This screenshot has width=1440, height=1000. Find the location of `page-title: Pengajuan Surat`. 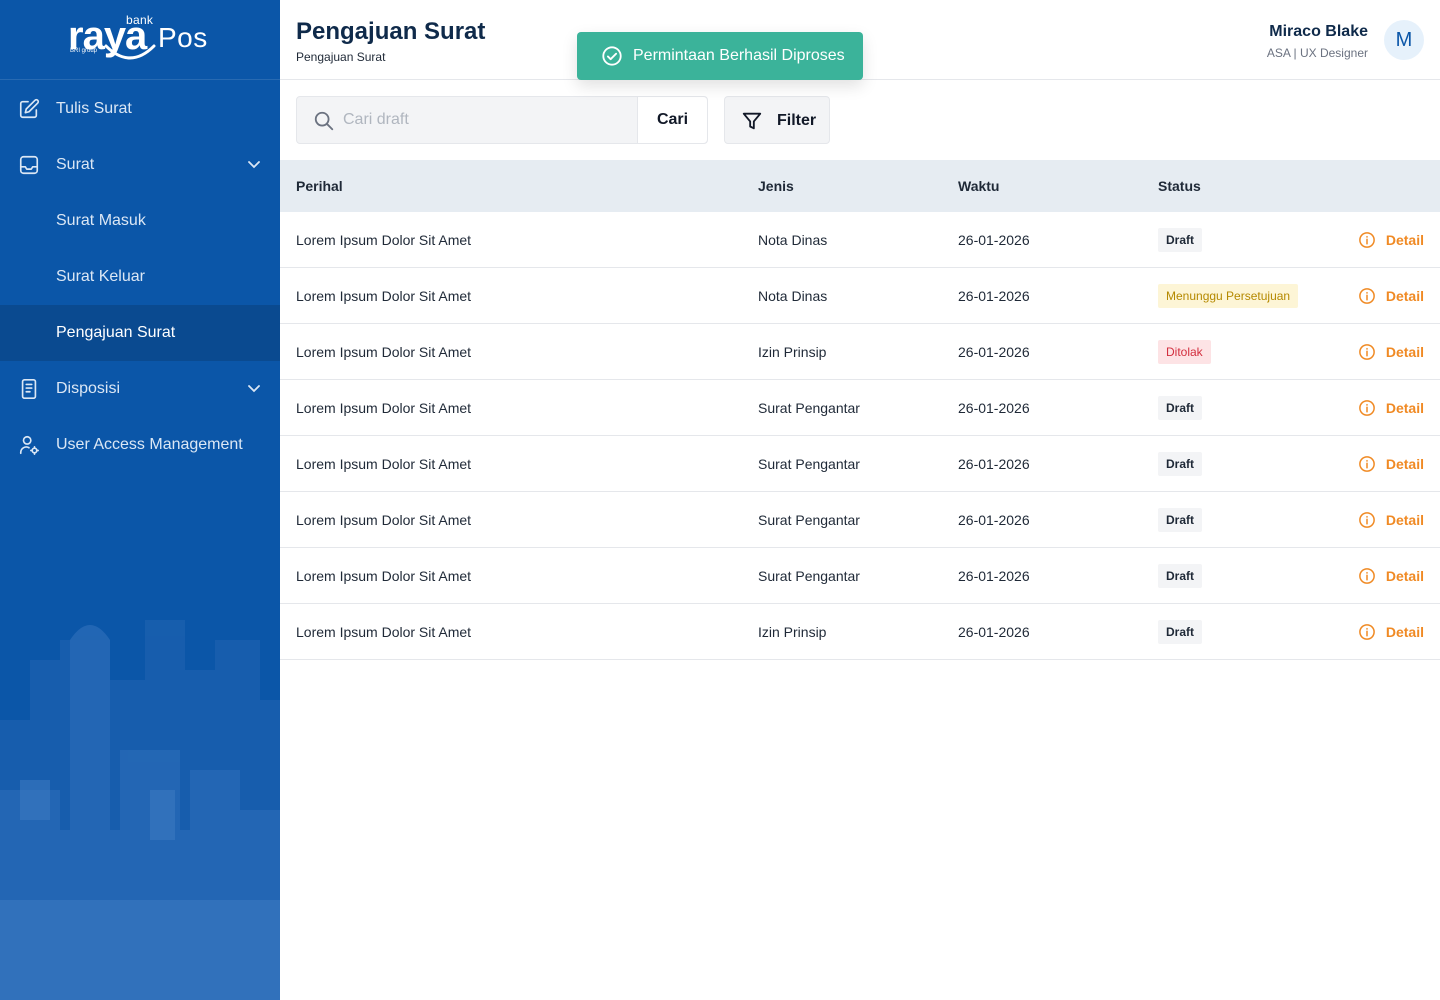

page-title: Pengajuan Surat is located at coordinates (391, 31).